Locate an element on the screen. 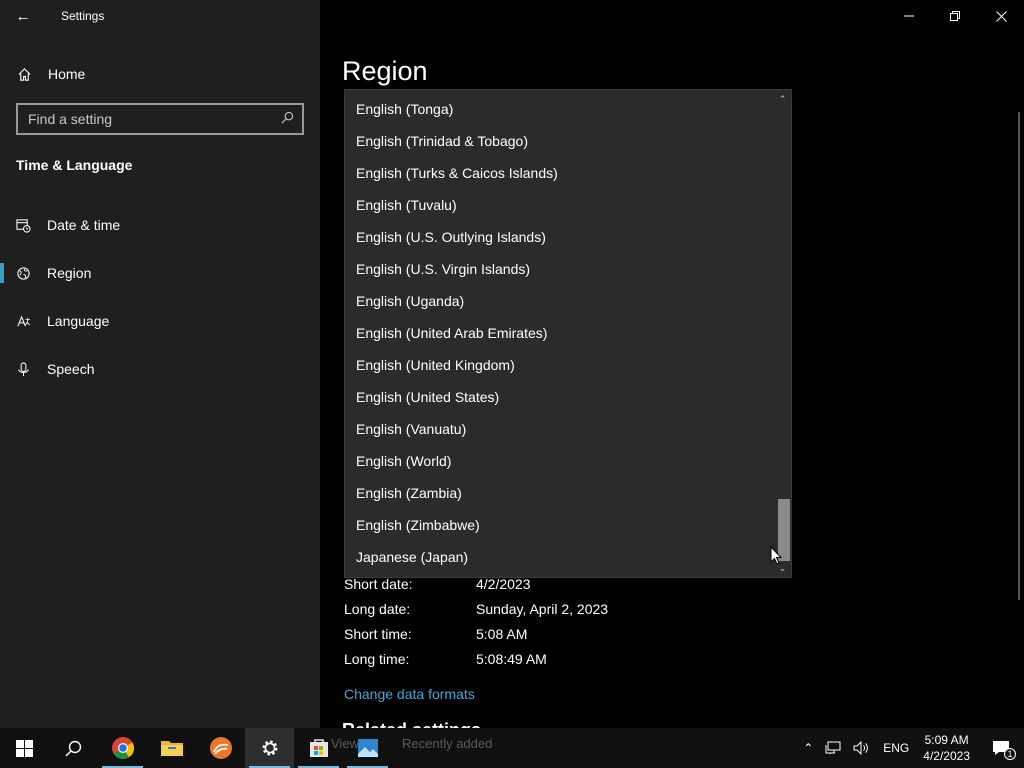  format-label: Long date: is located at coordinates (377, 609).